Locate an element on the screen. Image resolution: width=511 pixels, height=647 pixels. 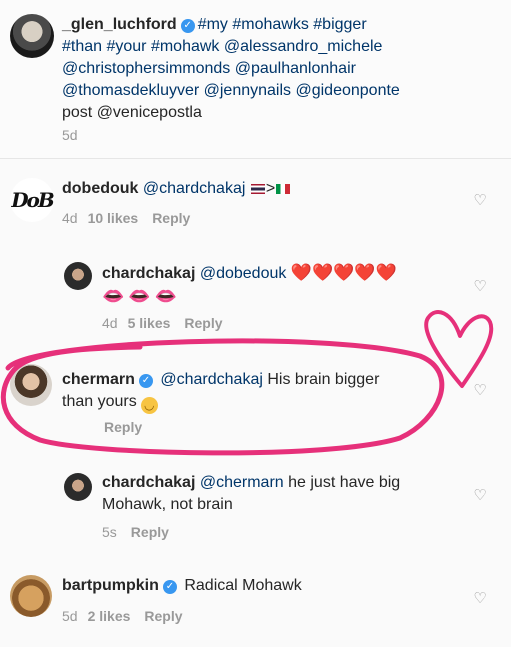
comment-meta: 5d 2 likes Reply is located at coordinates (122, 616).